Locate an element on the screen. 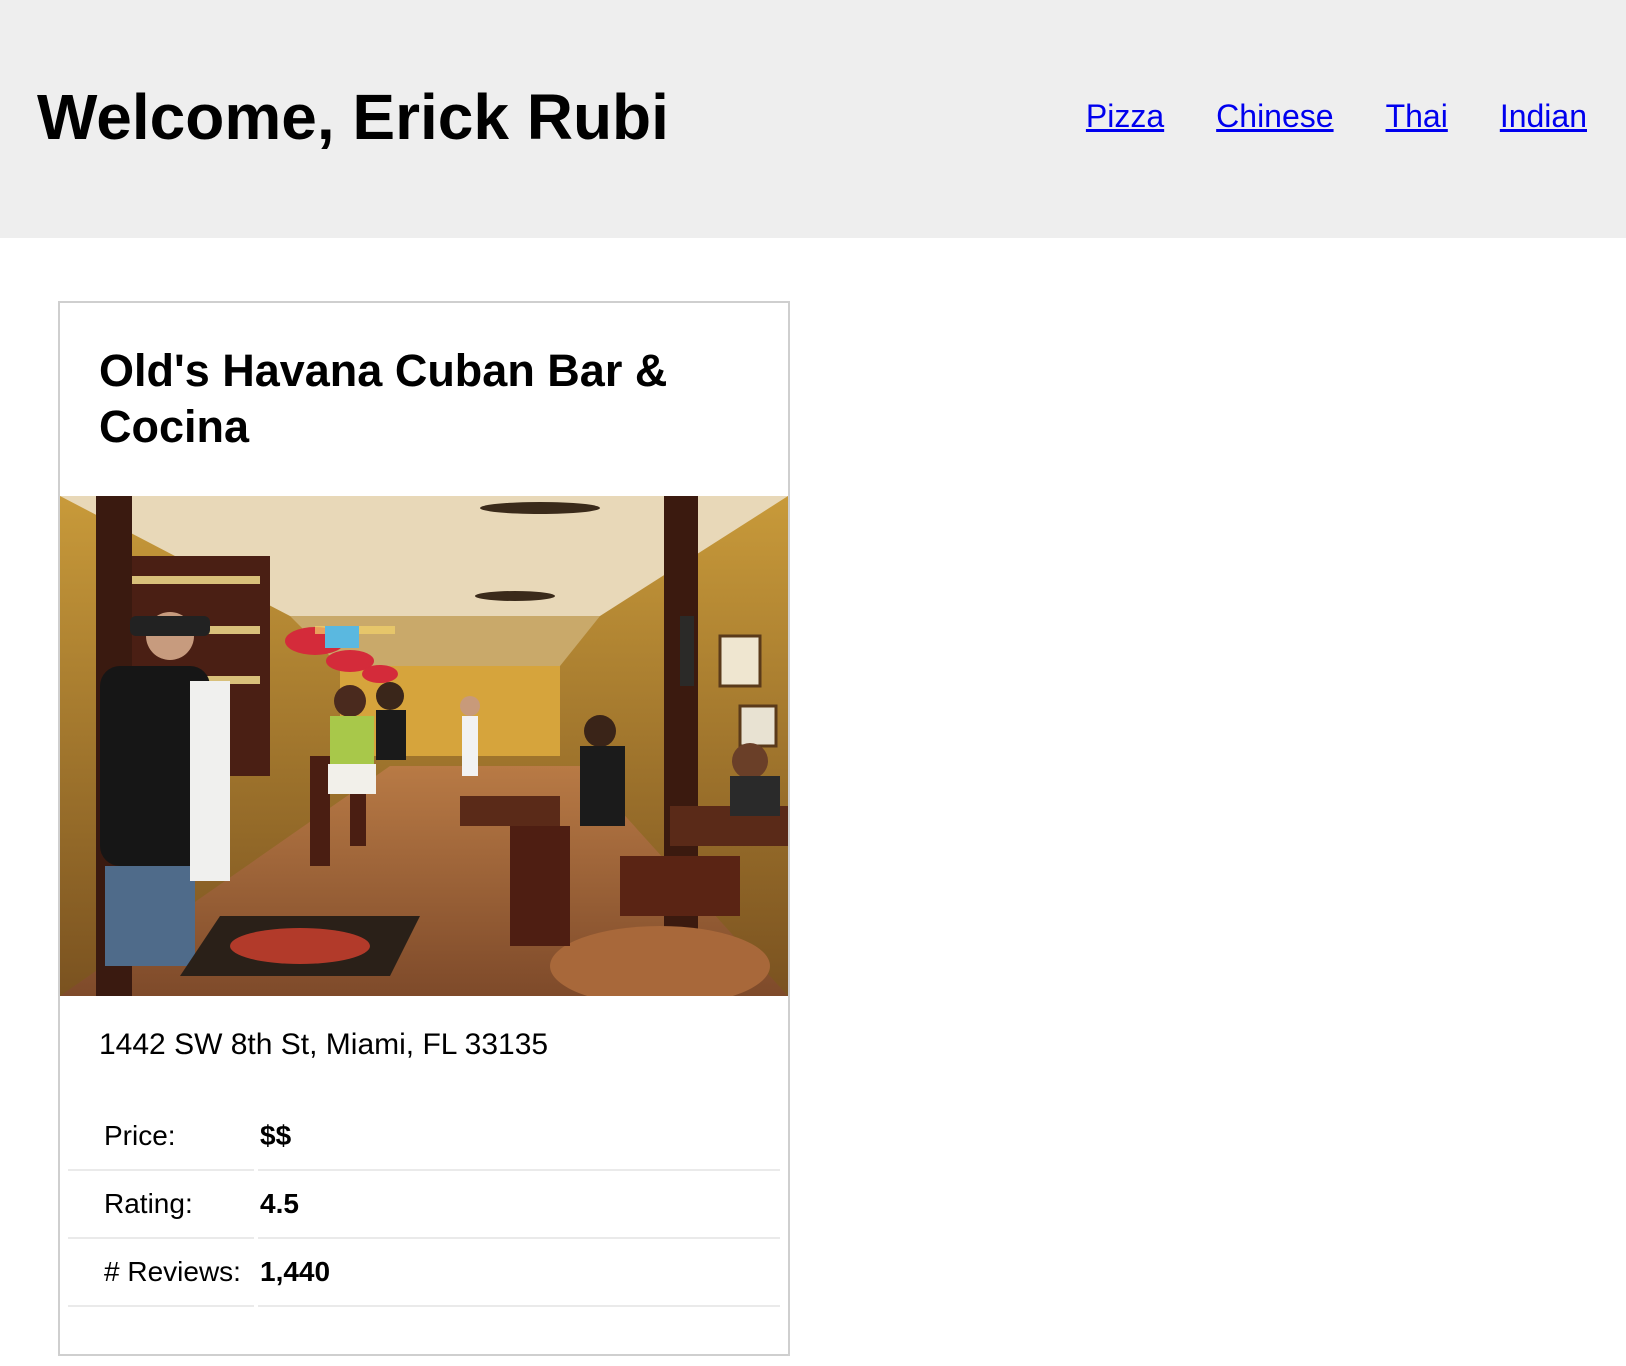  table-row: Price: $$ is located at coordinates (424, 1137).